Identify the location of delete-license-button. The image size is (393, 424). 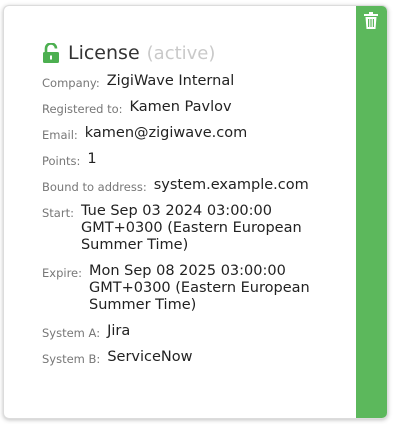
(371, 20).